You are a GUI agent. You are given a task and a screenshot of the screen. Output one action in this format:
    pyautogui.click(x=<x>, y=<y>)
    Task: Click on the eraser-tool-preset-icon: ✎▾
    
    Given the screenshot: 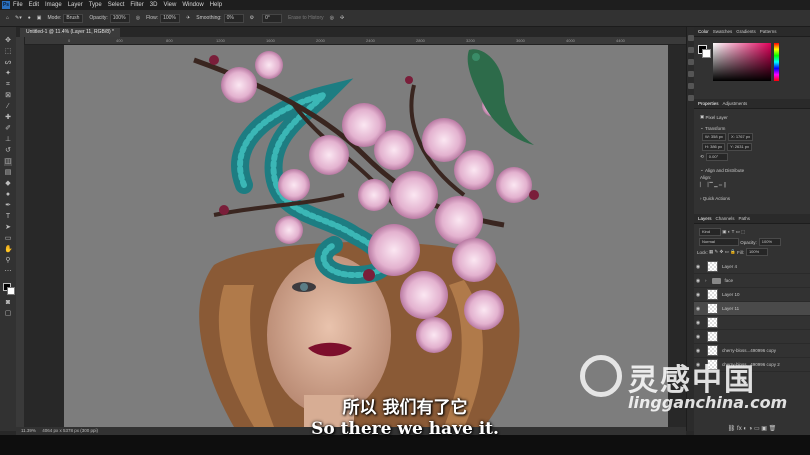 What is the action you would take?
    pyautogui.click(x=18, y=18)
    